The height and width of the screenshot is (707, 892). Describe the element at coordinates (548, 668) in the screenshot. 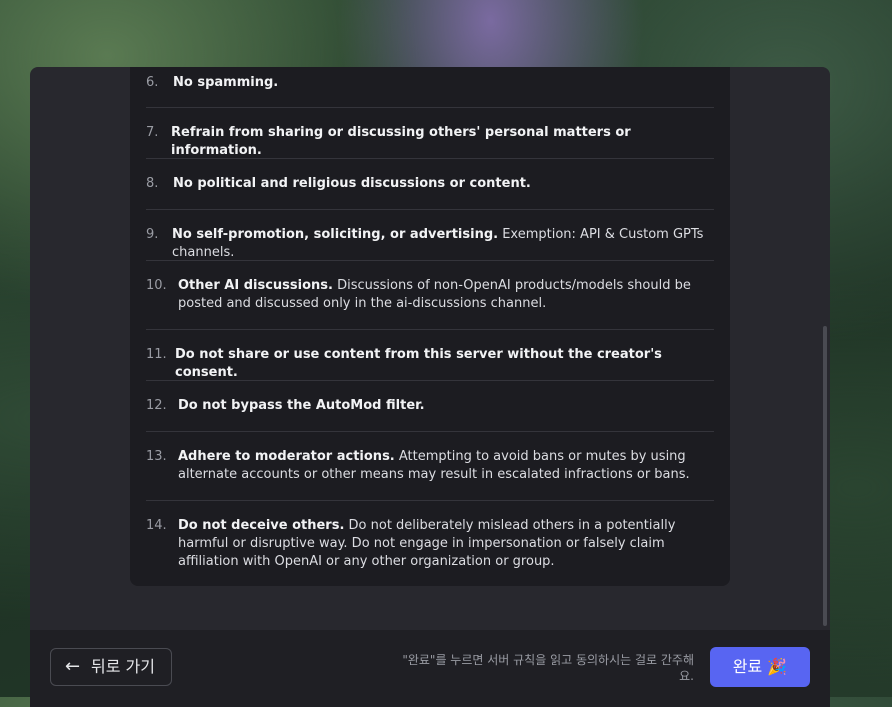

I see `agreement-hint: "완료"를 누르면 서버 규칙을 읽고 동의하시는 걸로 간주해요.` at that location.